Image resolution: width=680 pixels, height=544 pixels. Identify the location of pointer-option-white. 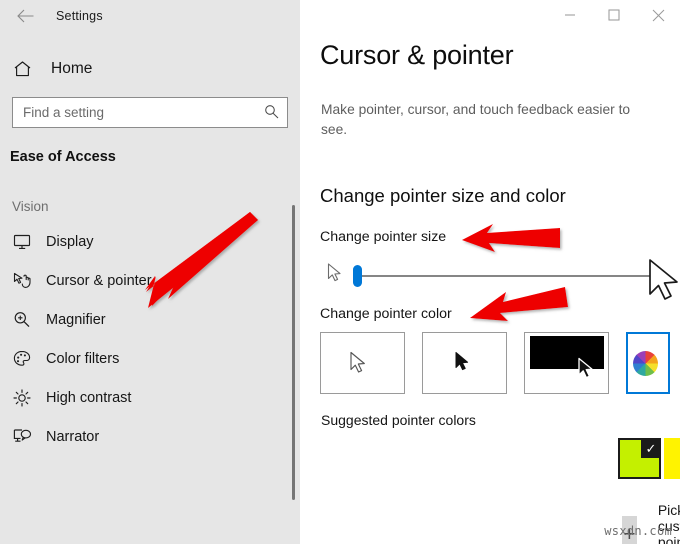
(362, 363).